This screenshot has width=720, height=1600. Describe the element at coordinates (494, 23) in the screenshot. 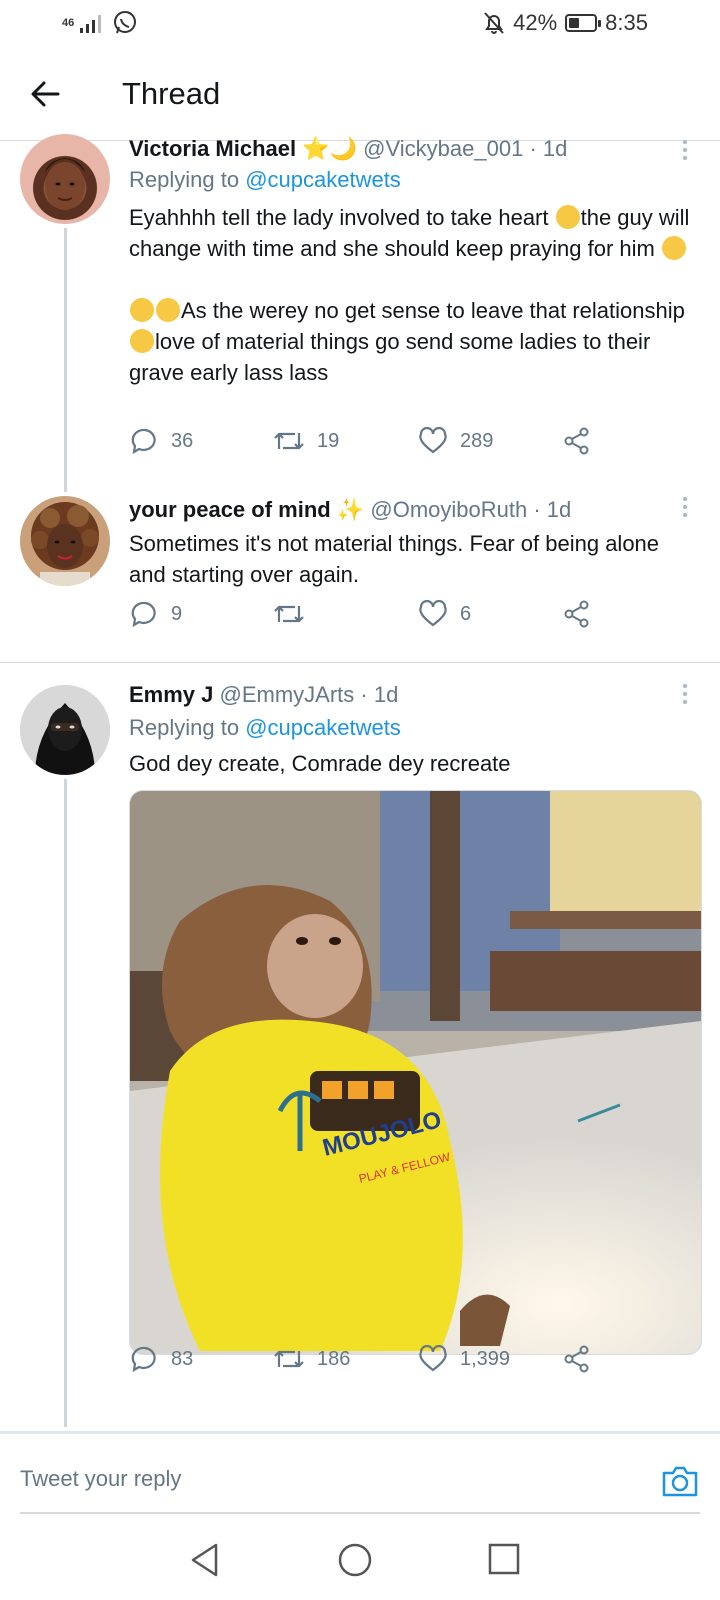

I see `mute-notifications-icon` at that location.